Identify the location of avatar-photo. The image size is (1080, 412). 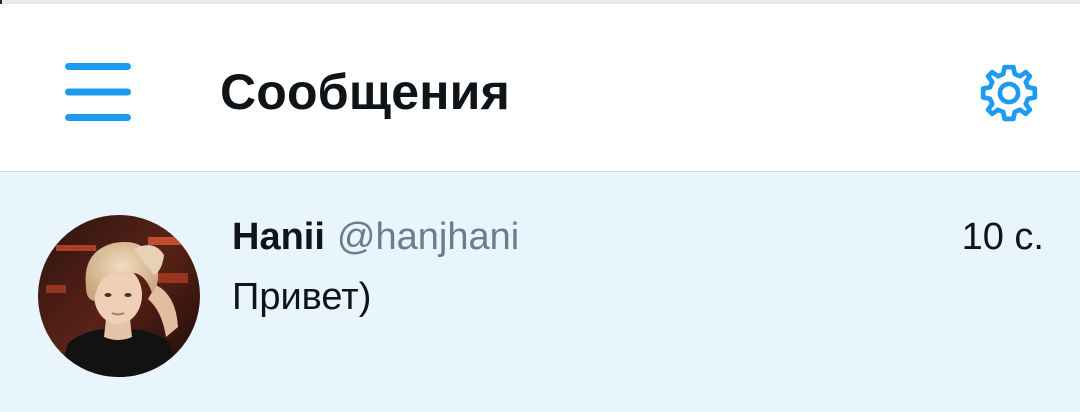
(119, 296).